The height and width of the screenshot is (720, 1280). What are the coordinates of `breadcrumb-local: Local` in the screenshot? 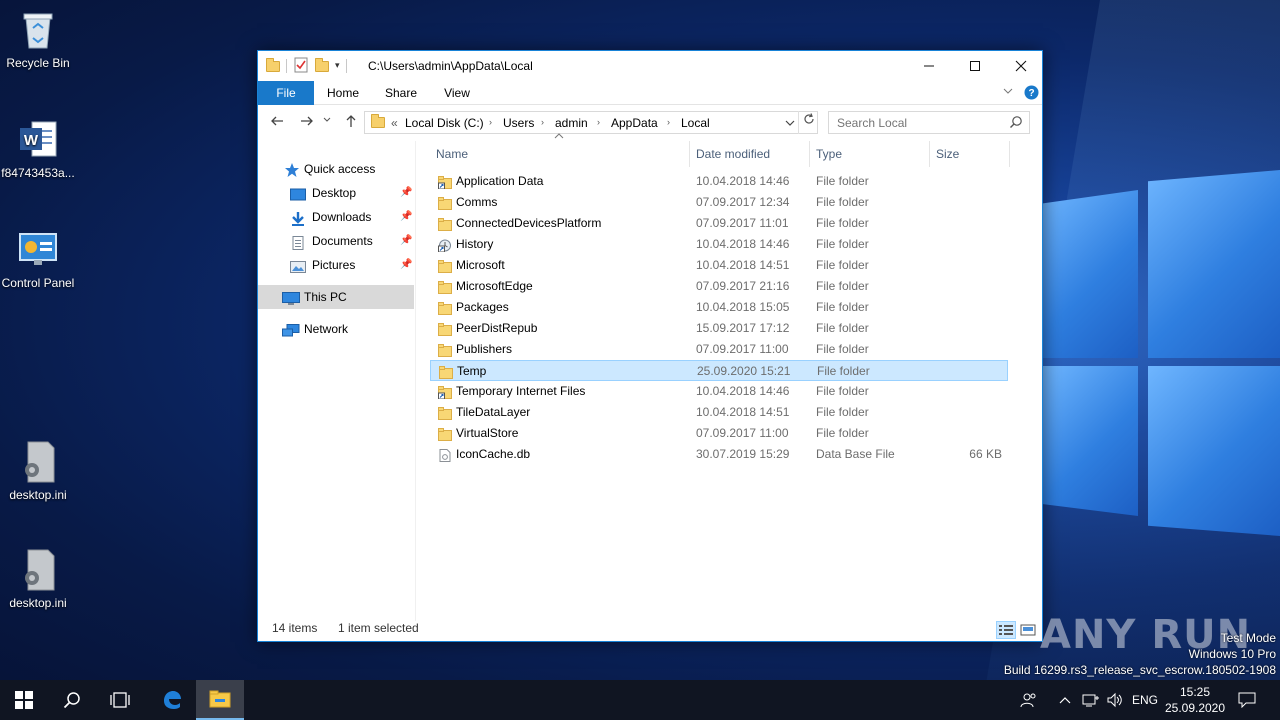 It's located at (695, 123).